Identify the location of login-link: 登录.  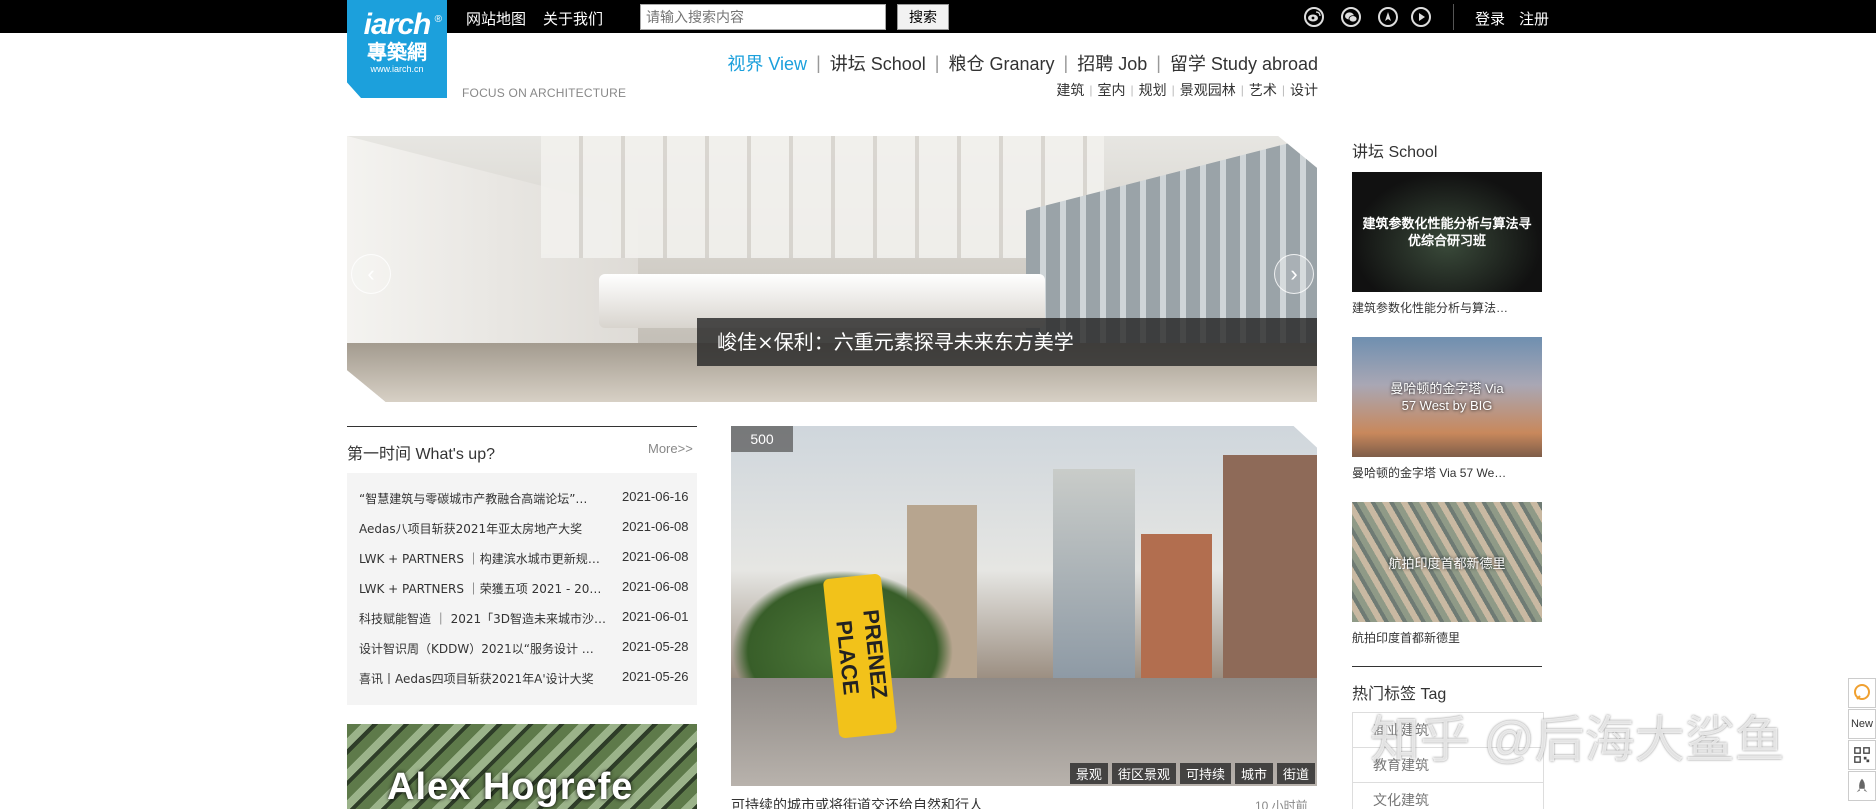
(1490, 18).